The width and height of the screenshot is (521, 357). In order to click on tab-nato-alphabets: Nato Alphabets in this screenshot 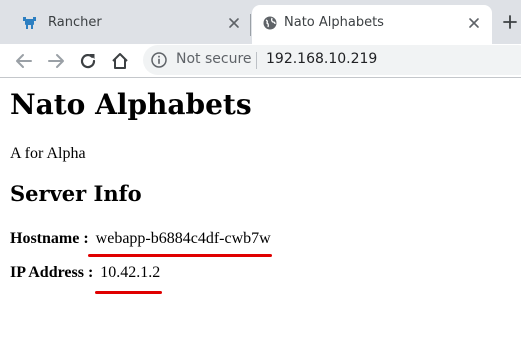, I will do `click(372, 24)`.